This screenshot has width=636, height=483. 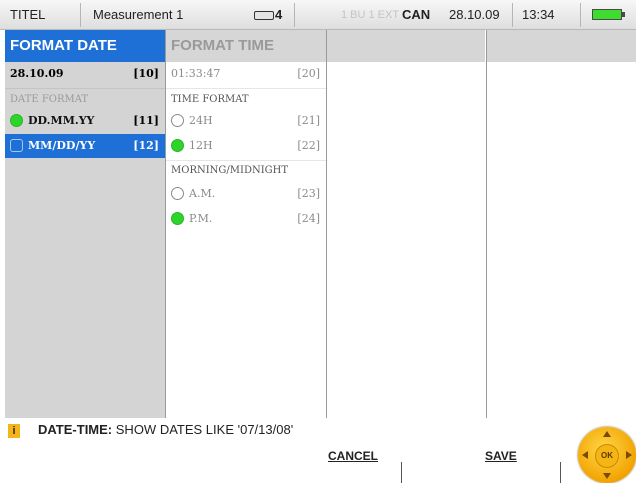 I want to click on option-index: [12], so click(x=146, y=145).